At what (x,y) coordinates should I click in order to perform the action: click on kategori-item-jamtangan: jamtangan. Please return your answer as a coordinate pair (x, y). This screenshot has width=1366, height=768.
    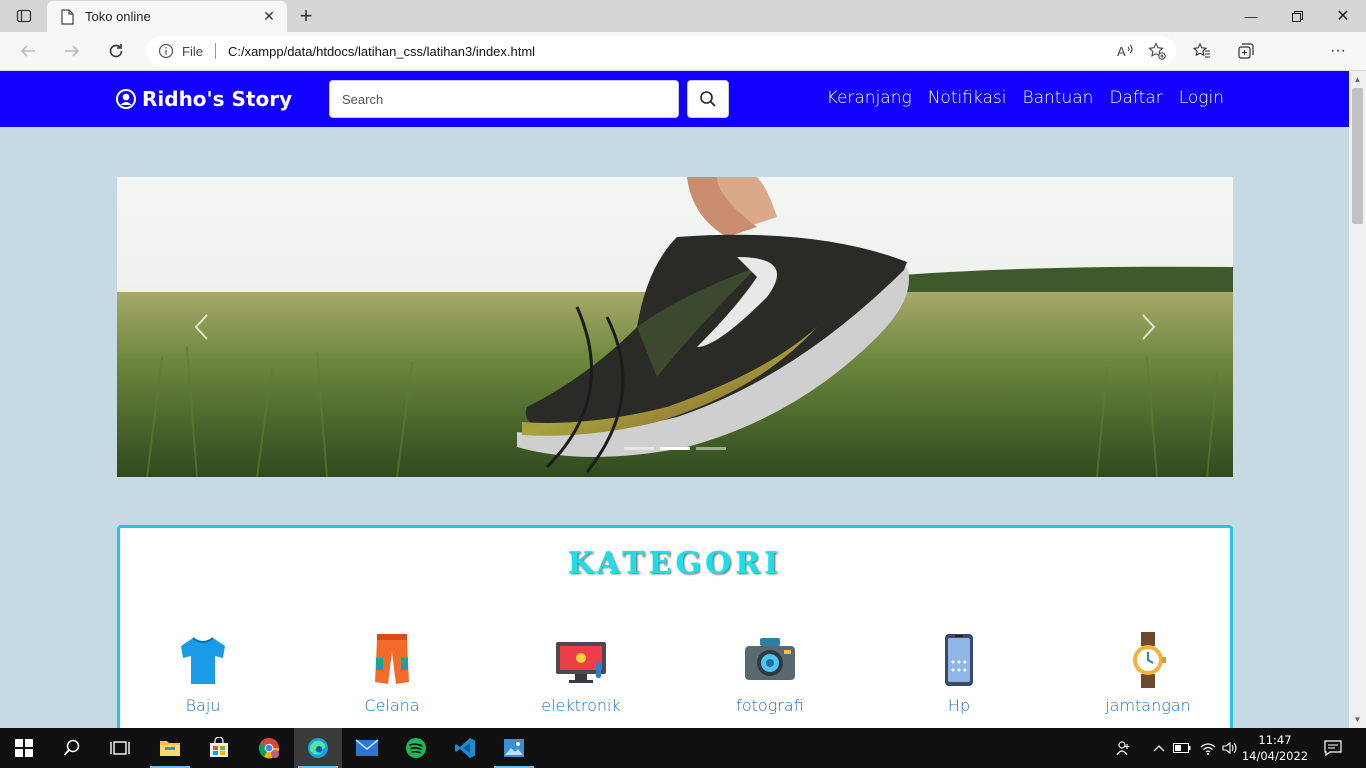
    Looking at the image, I should click on (1148, 673).